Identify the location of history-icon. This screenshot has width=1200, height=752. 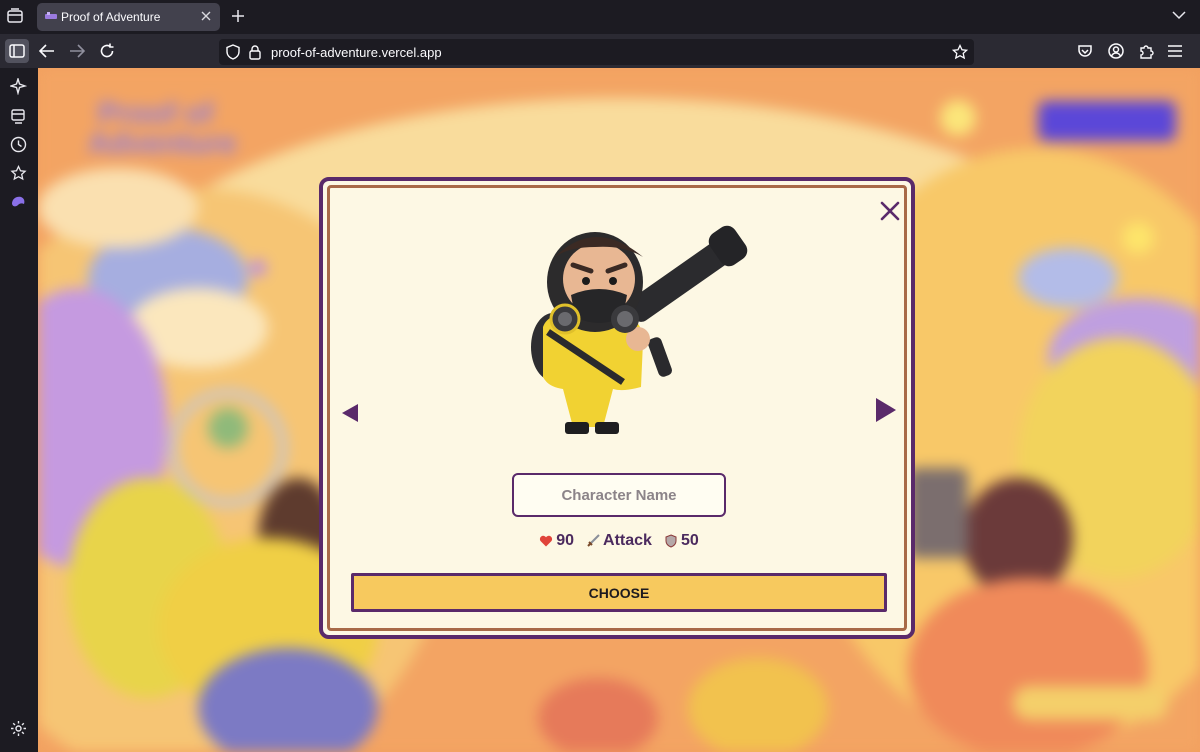
(18, 144).